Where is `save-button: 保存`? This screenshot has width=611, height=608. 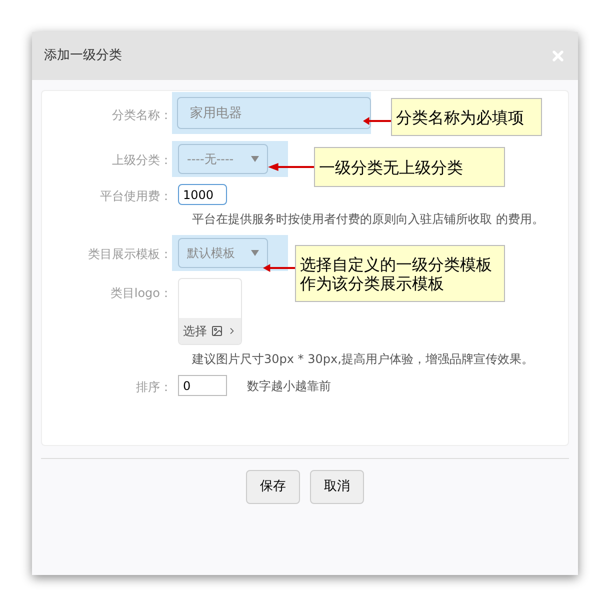 save-button: 保存 is located at coordinates (273, 487).